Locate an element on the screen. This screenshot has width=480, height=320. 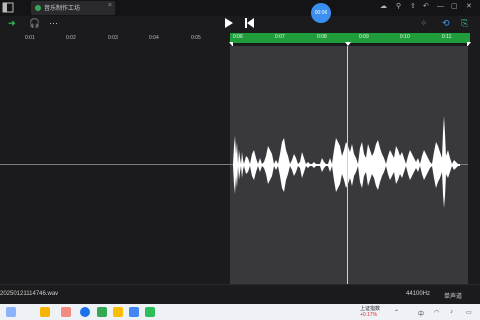
volume-icon: ♪ is located at coordinates (451, 312).